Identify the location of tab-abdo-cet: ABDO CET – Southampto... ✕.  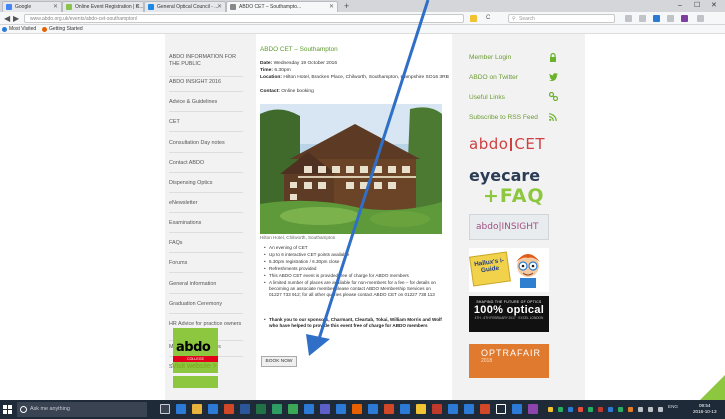
(282, 6).